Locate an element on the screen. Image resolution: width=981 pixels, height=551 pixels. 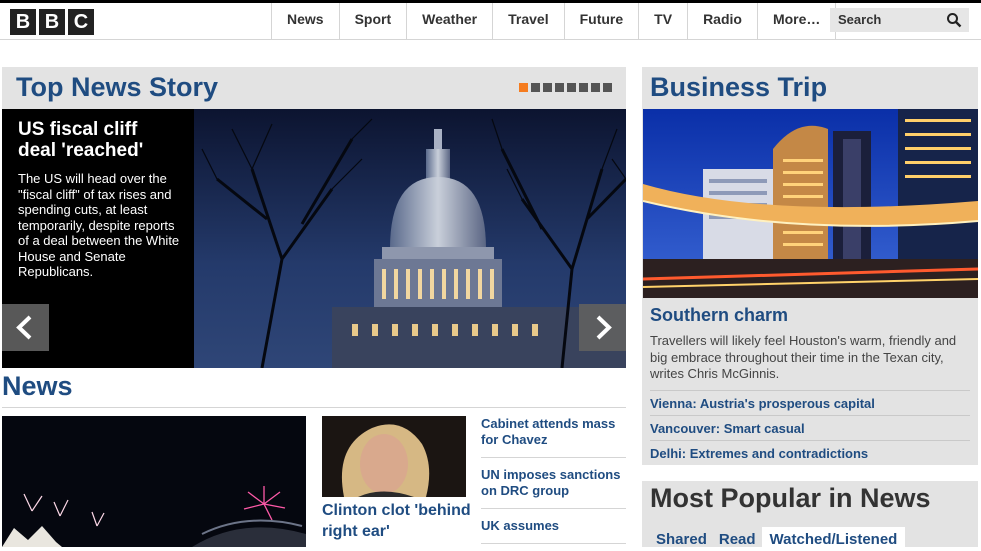
nav-radio: Radio is located at coordinates (722, 21).